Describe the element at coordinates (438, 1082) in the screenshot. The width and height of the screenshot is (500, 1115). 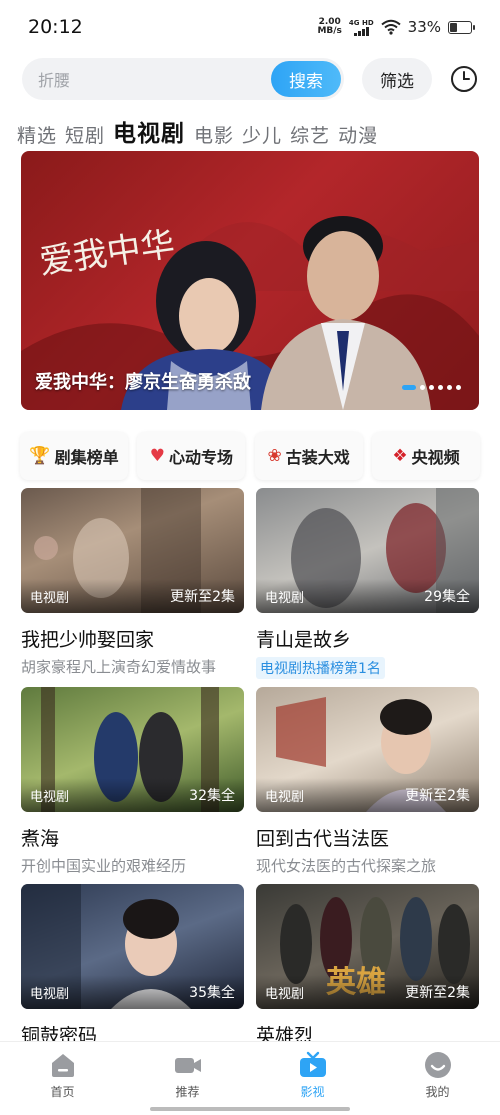
I see `nav-profile: 我的` at that location.